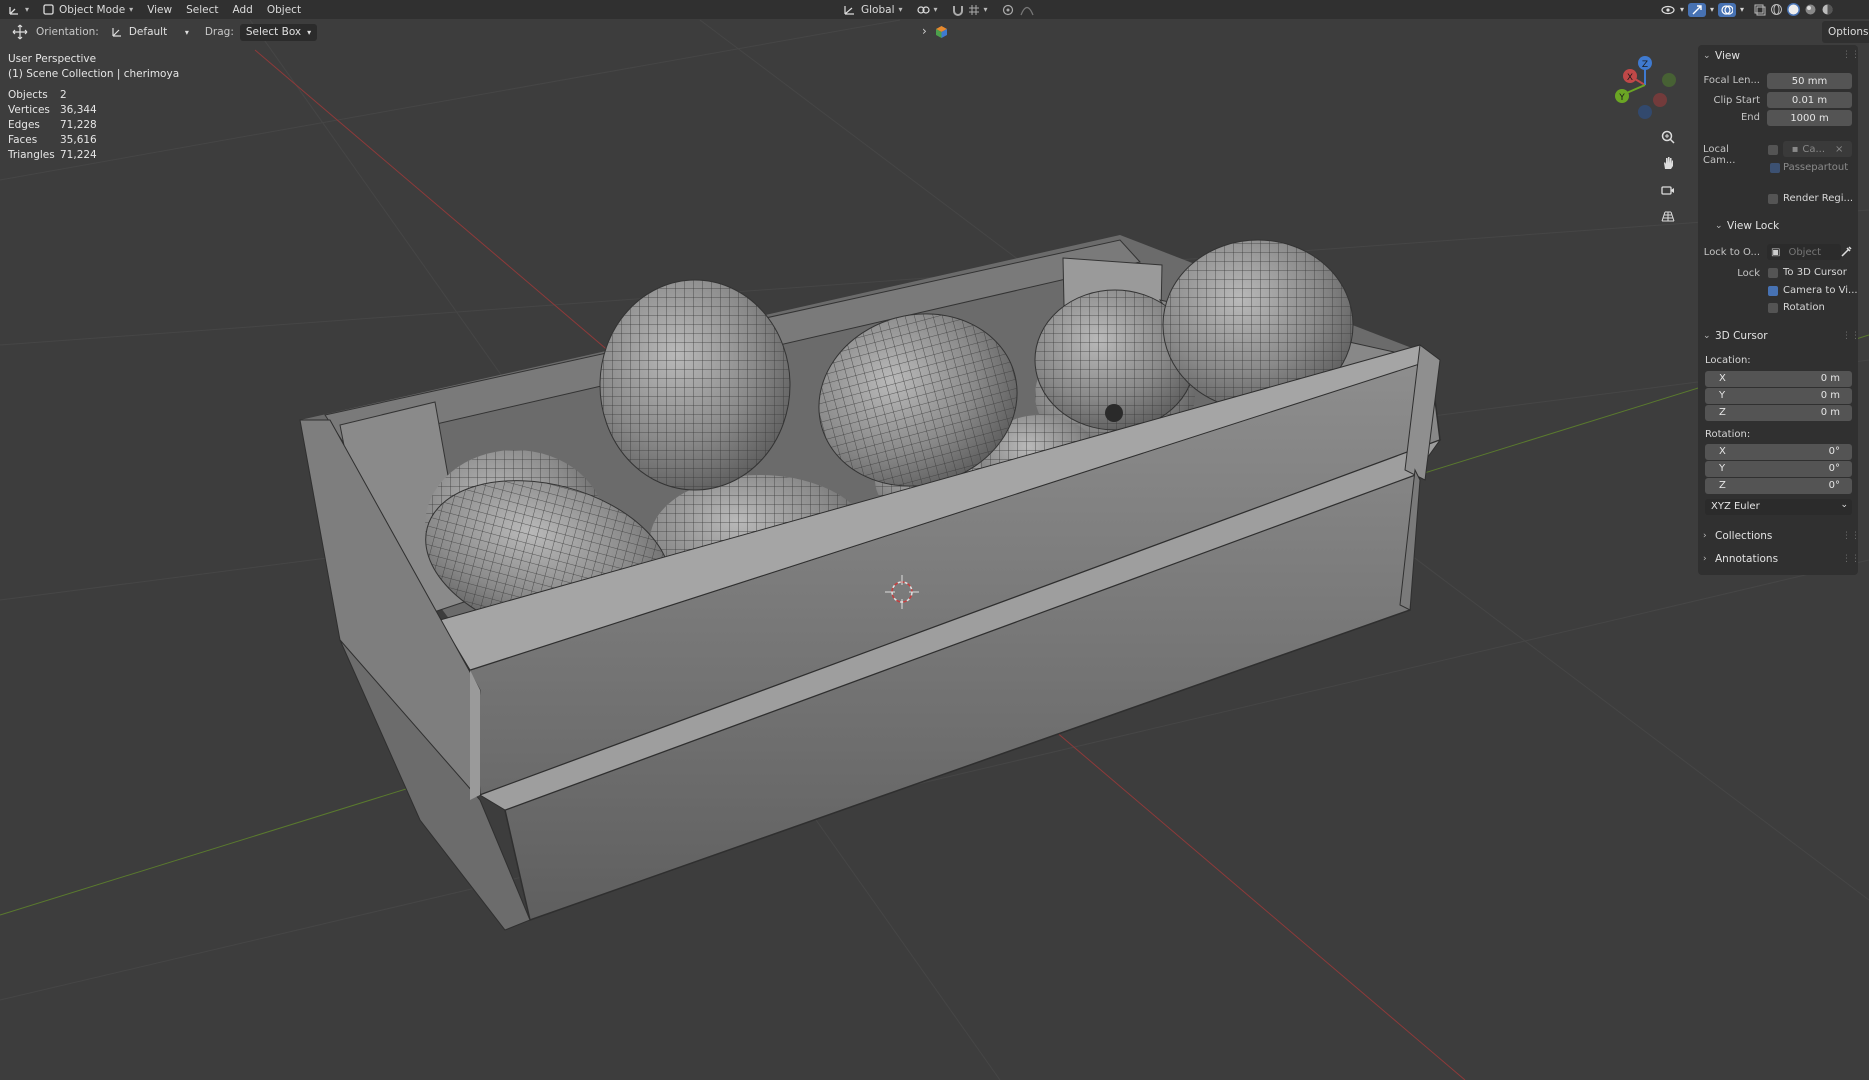  Describe the element at coordinates (970, 9) in the screenshot. I see `snap-toggle: ▾` at that location.